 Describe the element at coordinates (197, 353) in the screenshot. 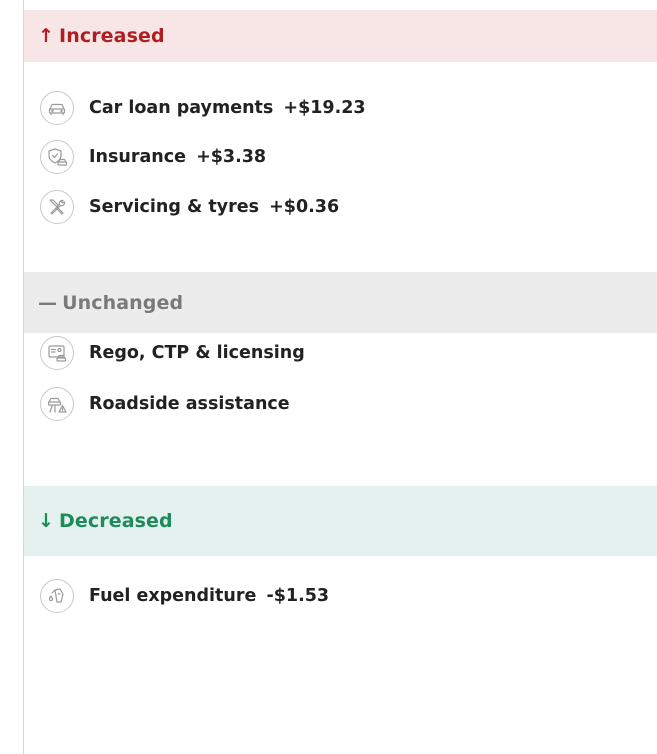

I see `item-label: Rego, CTP & licensing` at that location.